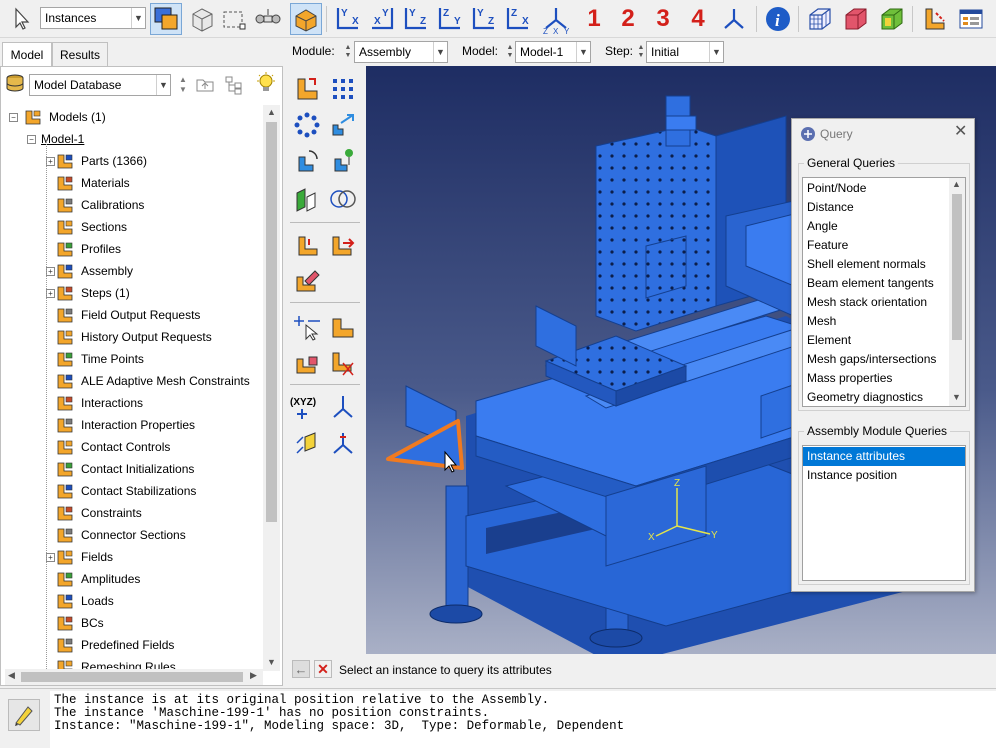 Image resolution: width=996 pixels, height=748 pixels. What do you see at coordinates (518, 19) in the screenshot?
I see `view-xz-icon: ZX` at bounding box center [518, 19].